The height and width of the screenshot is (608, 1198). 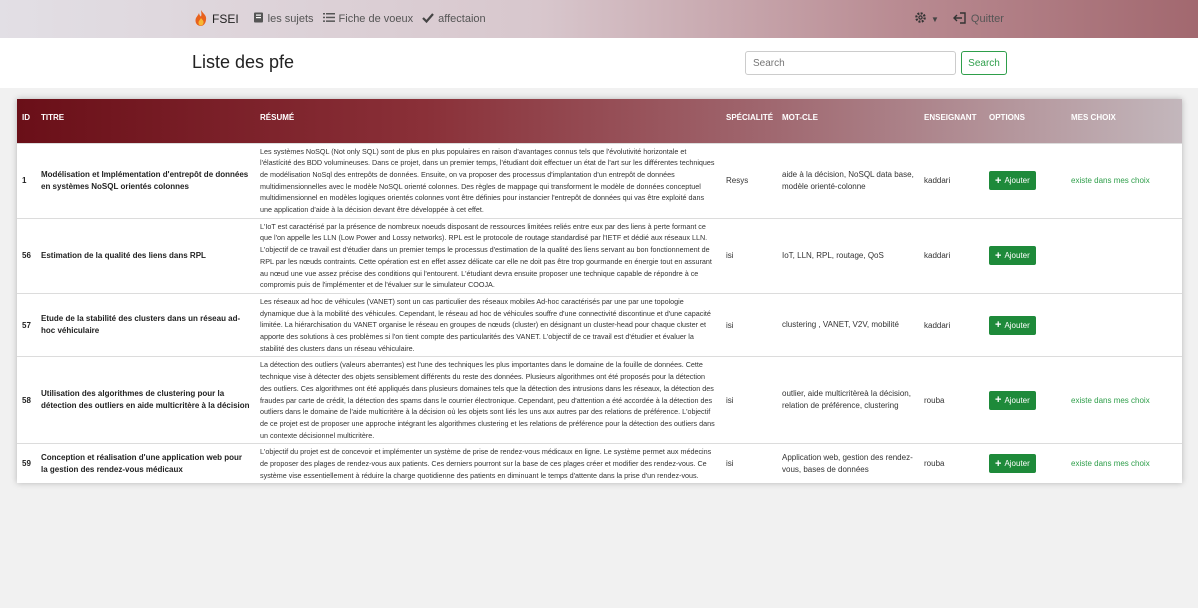 I want to click on header-enseignant: ENSEIGNANT, so click(x=950, y=117).